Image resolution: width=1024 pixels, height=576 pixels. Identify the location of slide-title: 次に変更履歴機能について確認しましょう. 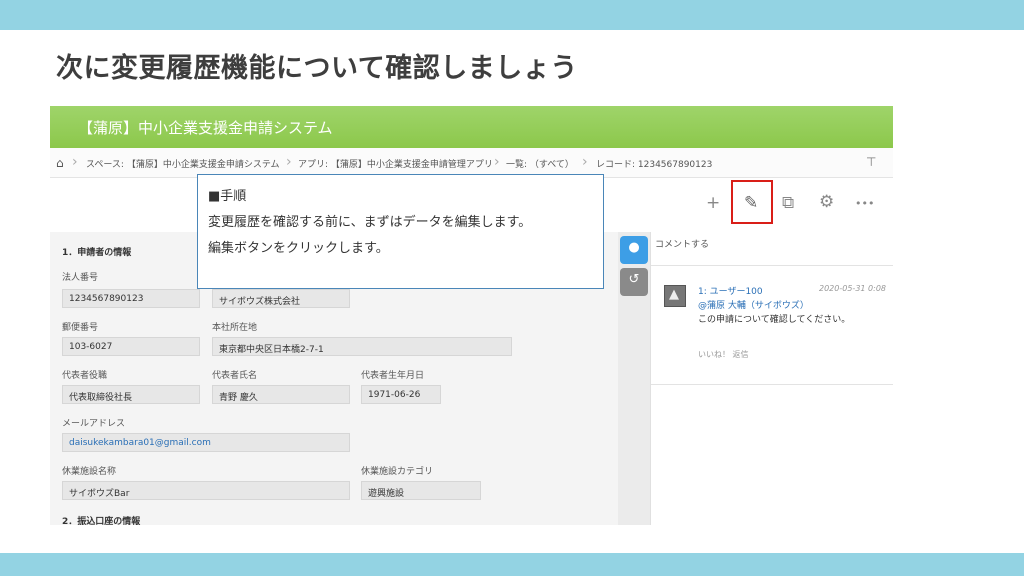
(317, 68).